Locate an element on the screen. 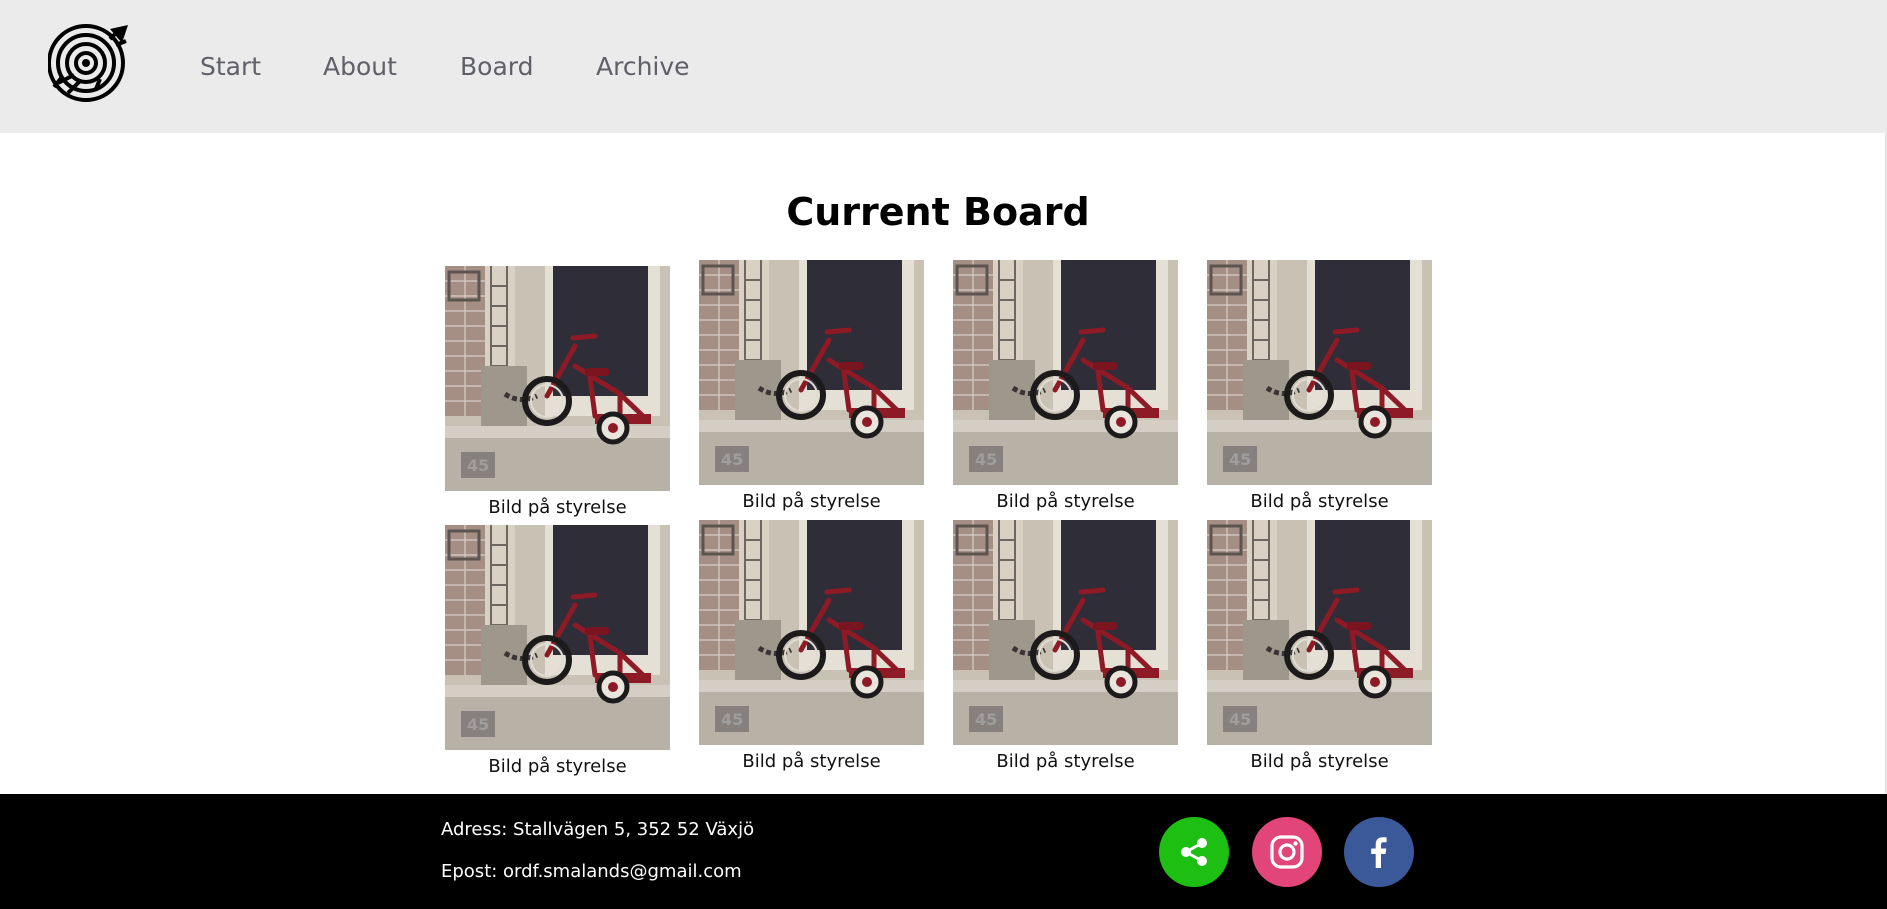  site-header: Start About Board Archive is located at coordinates (943, 66).